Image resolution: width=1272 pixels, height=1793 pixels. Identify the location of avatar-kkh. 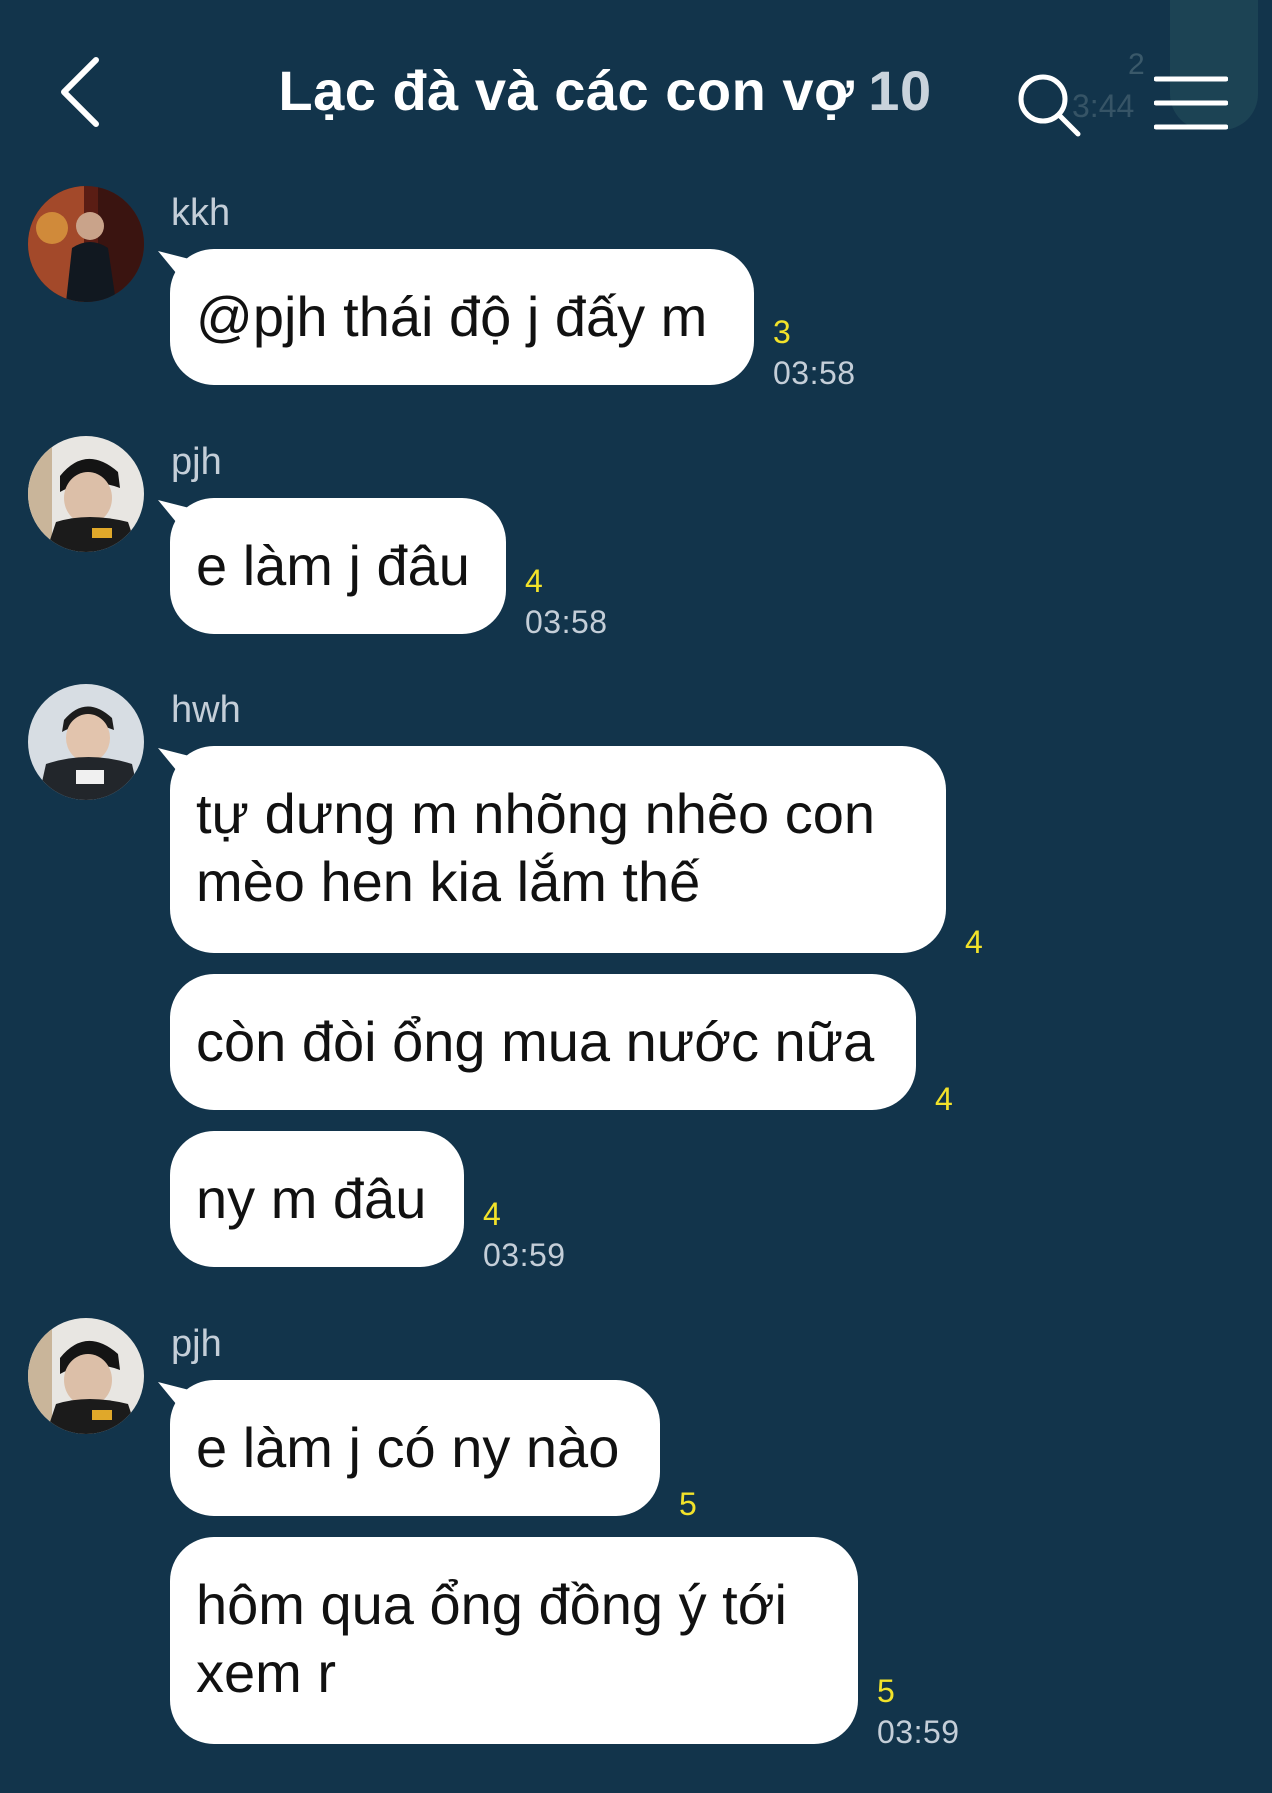
(86, 244).